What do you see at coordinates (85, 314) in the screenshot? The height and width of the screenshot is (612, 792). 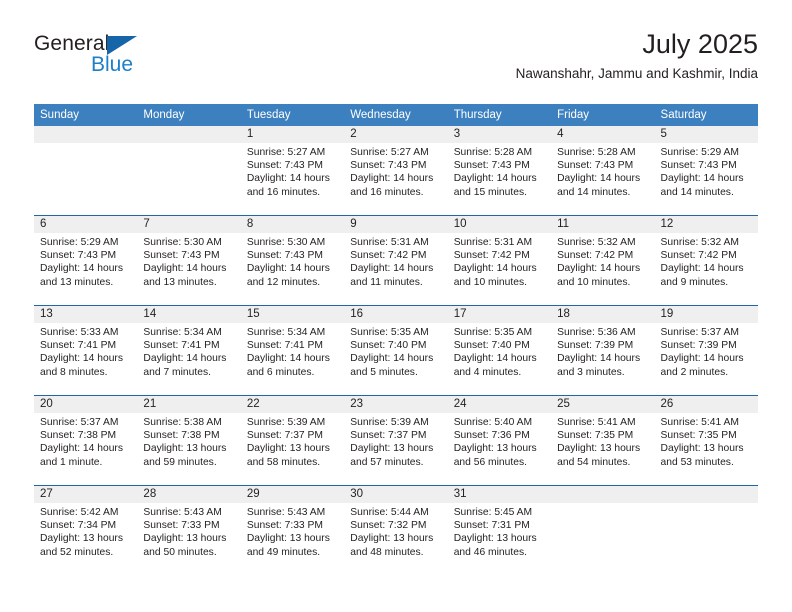 I see `day-number: 13` at bounding box center [85, 314].